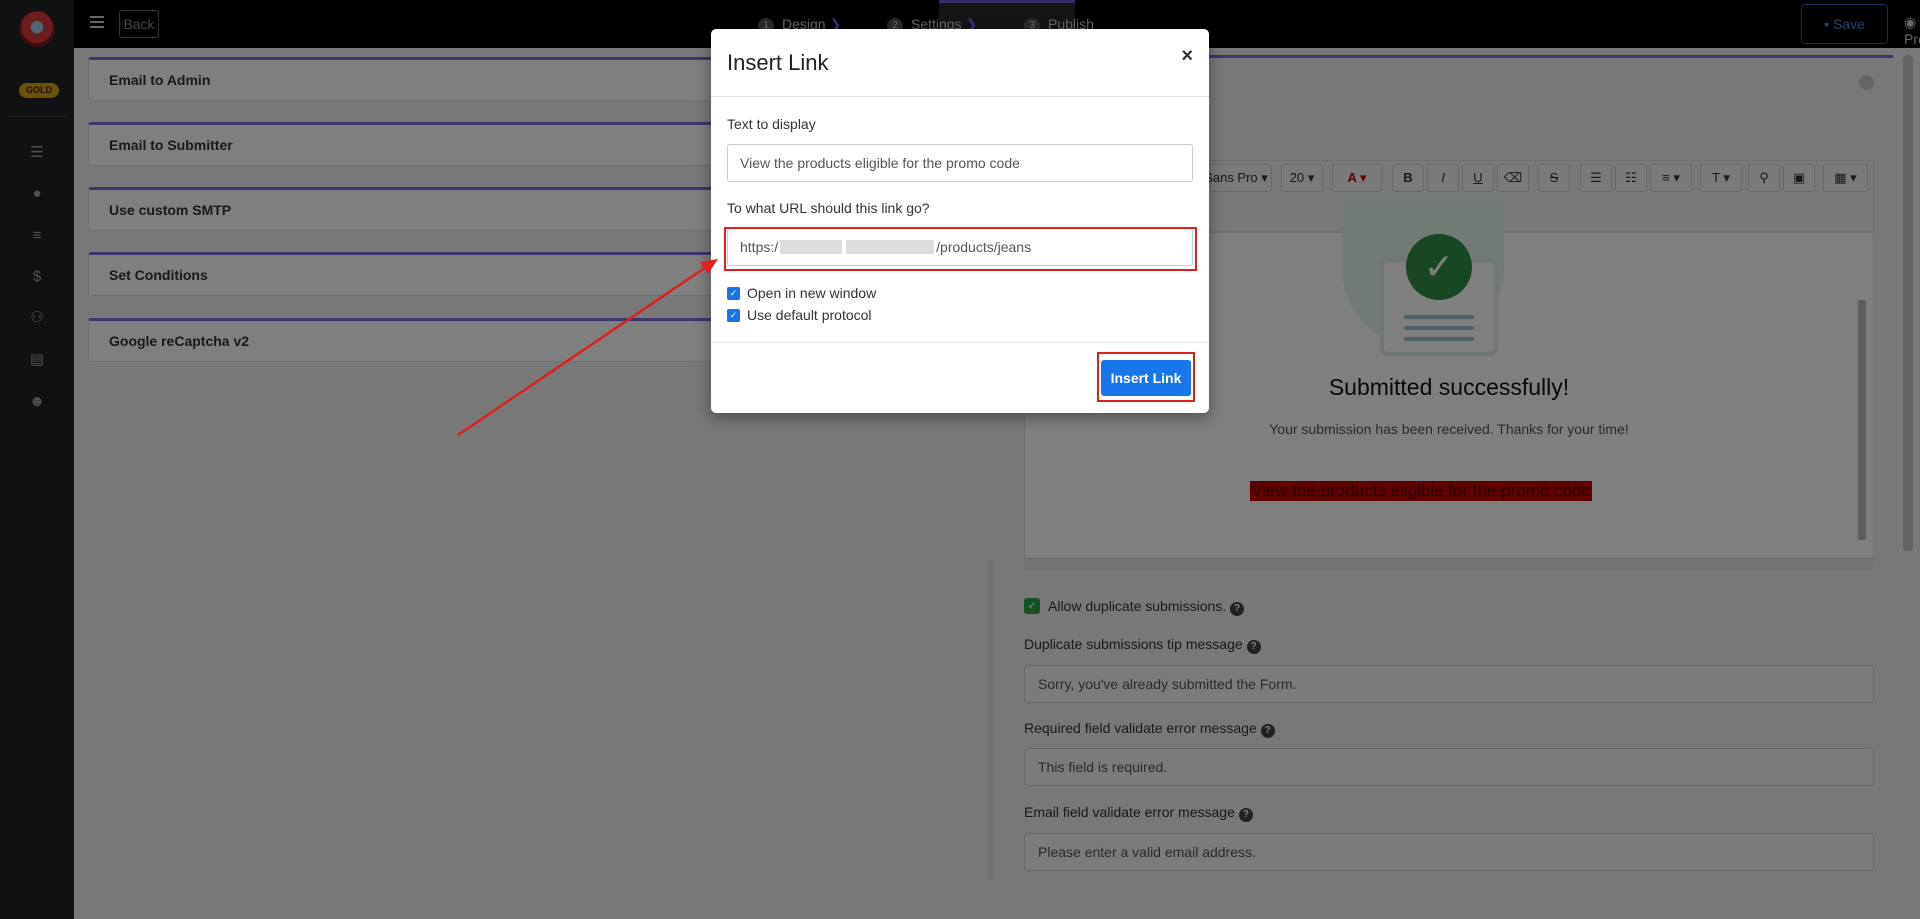 The image size is (1920, 919). Describe the element at coordinates (778, 62) in the screenshot. I see `dialog-title: Insert Link` at that location.